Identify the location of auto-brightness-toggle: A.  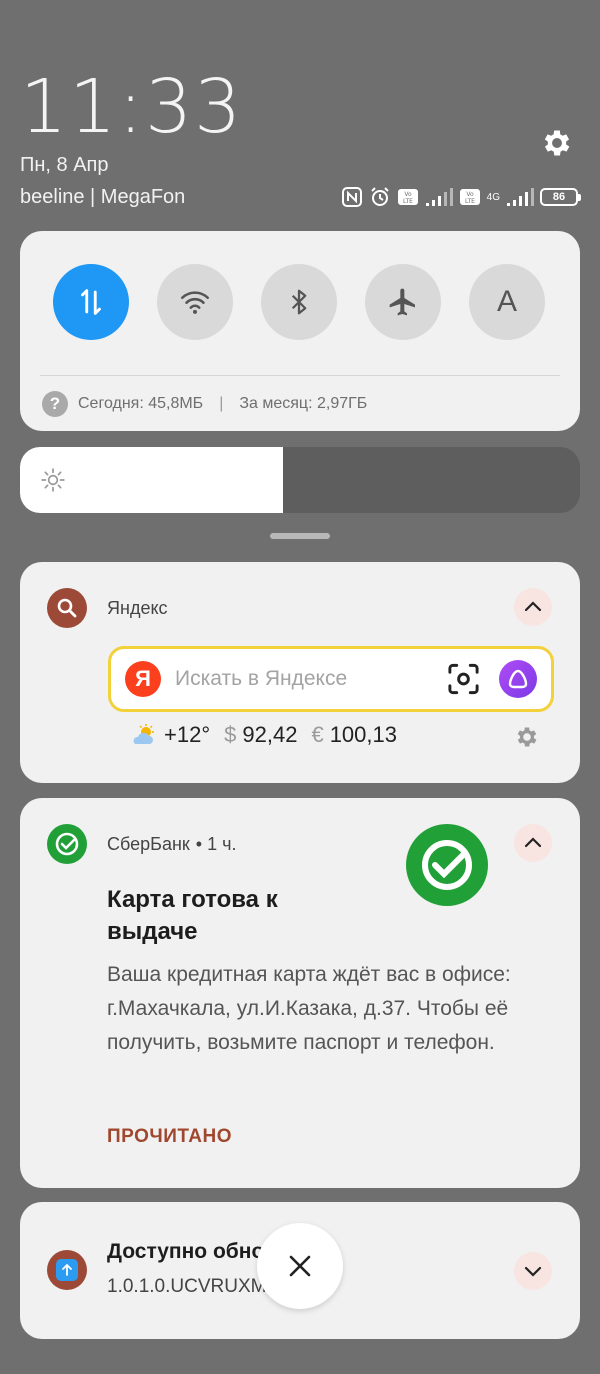
(507, 302).